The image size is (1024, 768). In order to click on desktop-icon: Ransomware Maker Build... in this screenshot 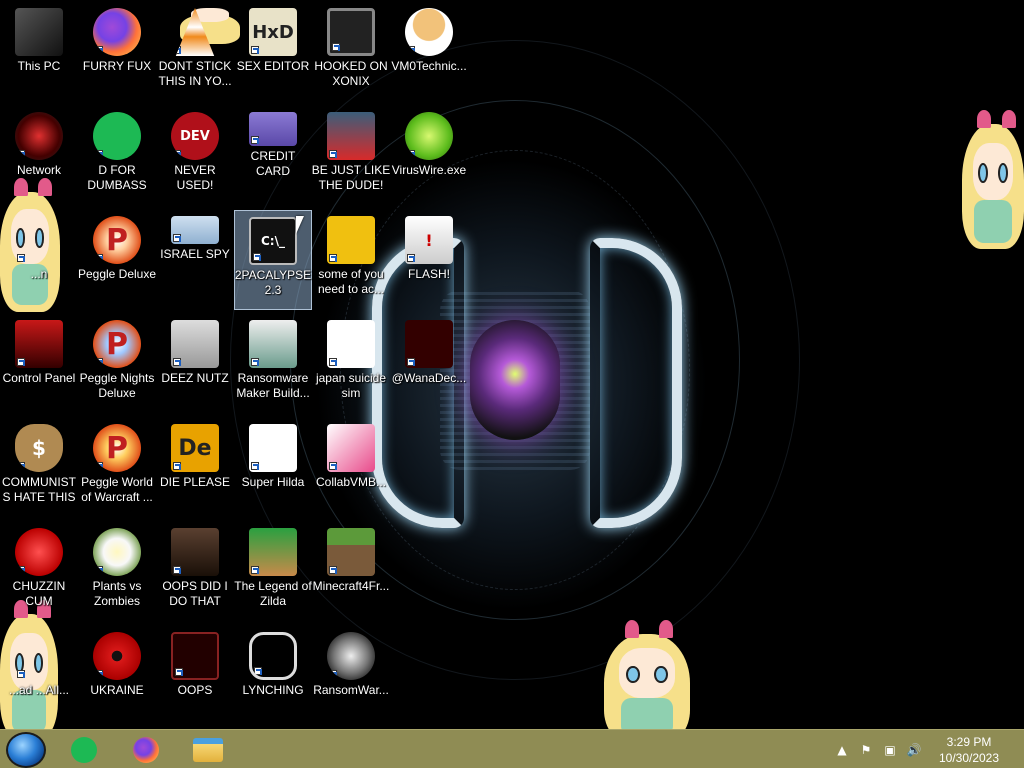, I will do `click(273, 364)`.